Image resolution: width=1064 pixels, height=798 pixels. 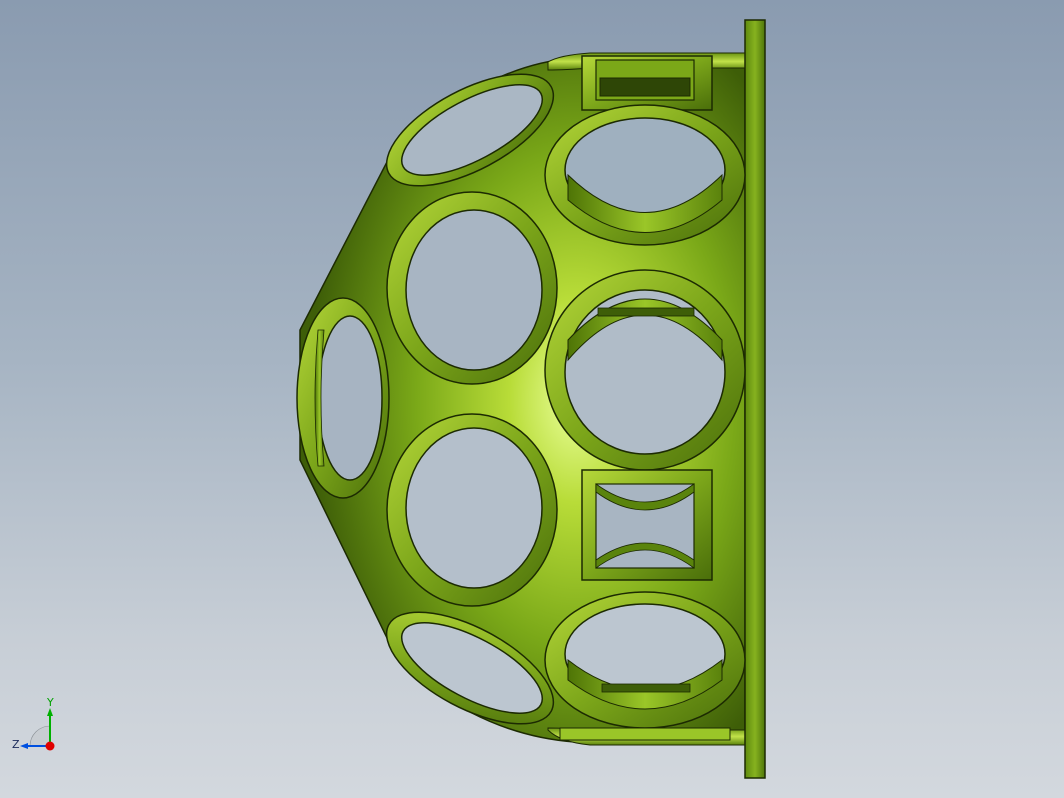 I want to click on coordinate-triad: Y Z, so click(x=33, y=723).